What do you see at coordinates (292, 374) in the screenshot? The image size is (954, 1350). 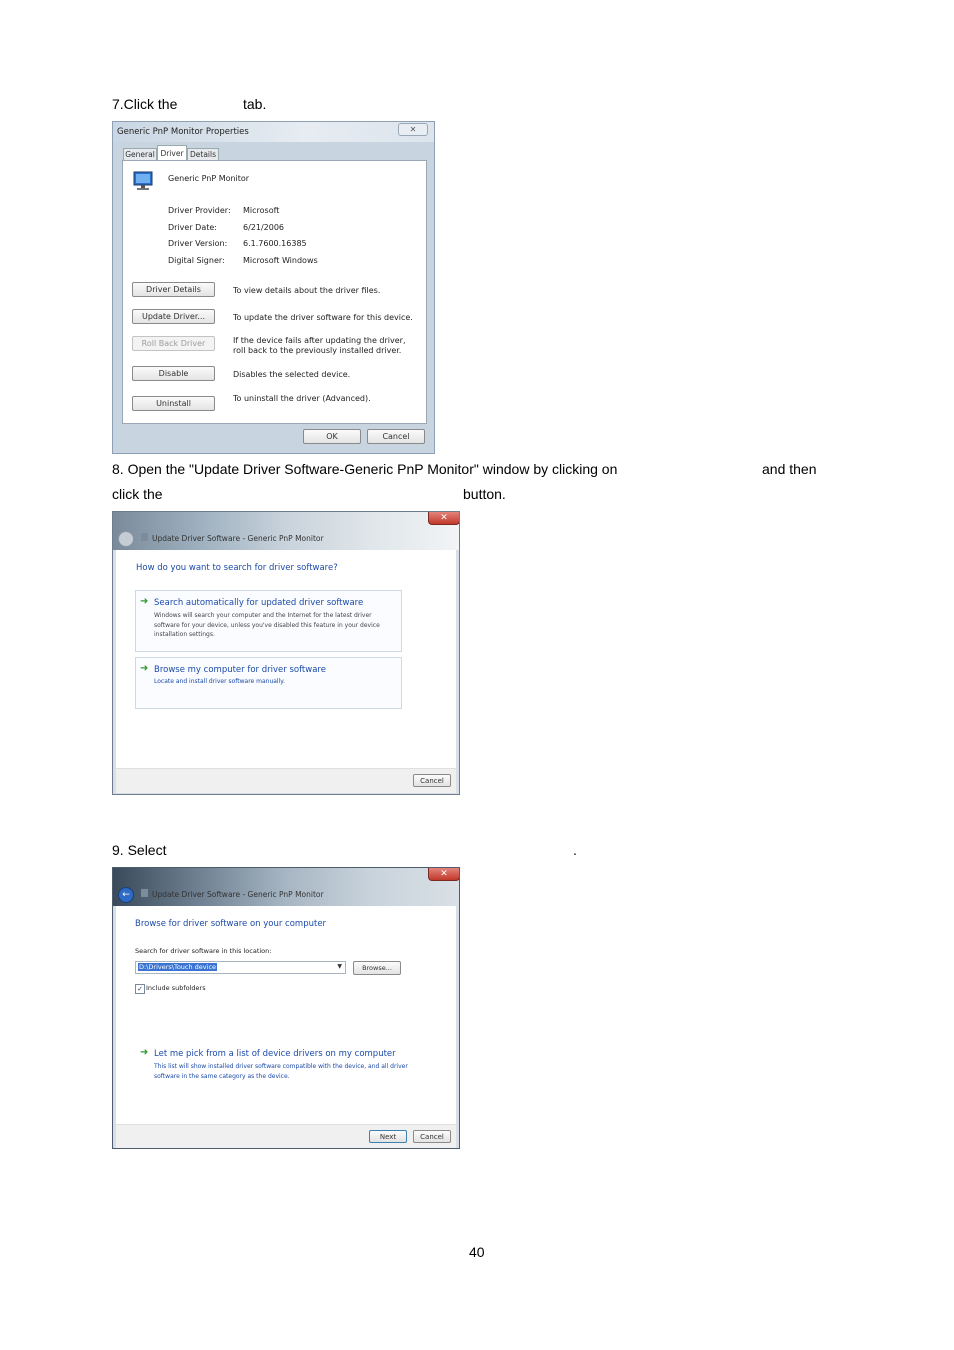 I see `disable-desc: Disables the selected device.` at bounding box center [292, 374].